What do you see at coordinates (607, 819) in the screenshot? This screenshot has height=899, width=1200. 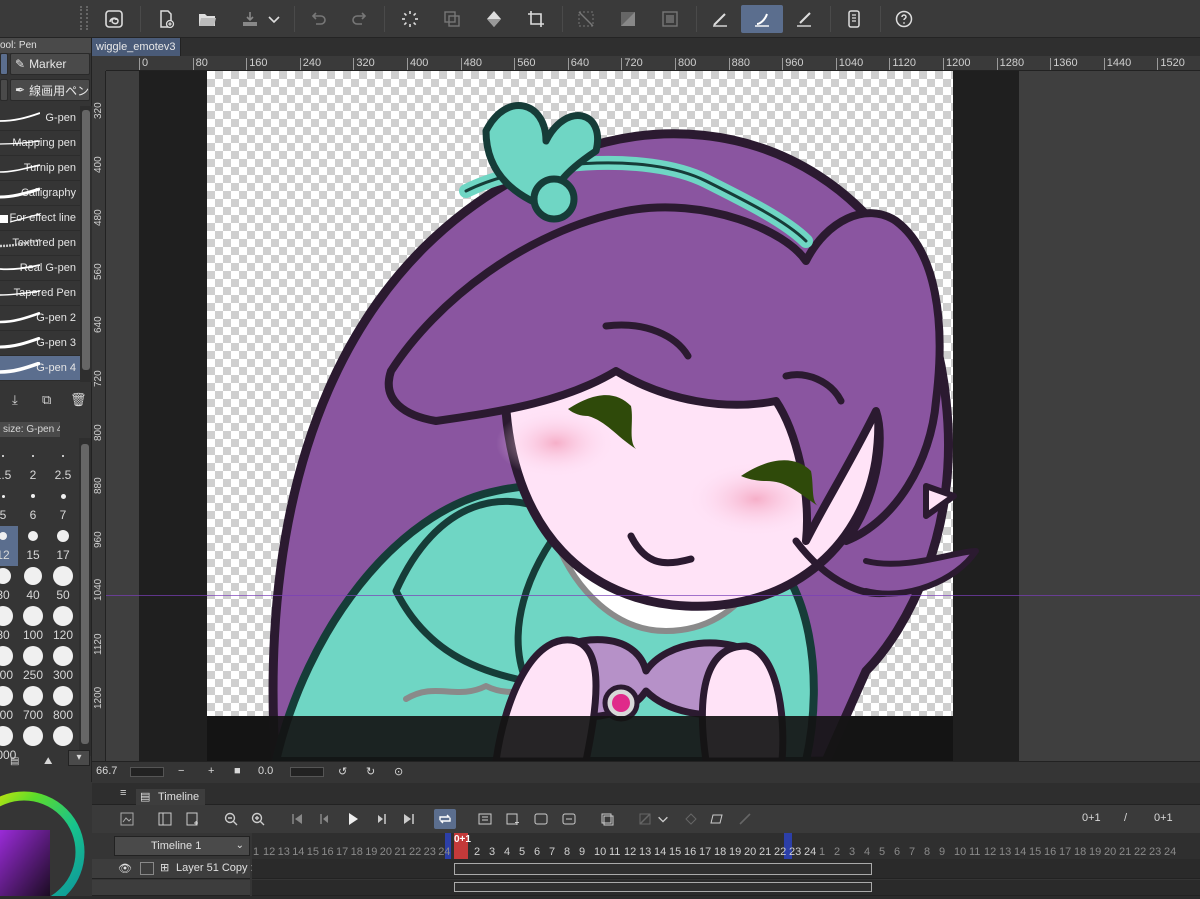 I see `onion-skin-icon` at bounding box center [607, 819].